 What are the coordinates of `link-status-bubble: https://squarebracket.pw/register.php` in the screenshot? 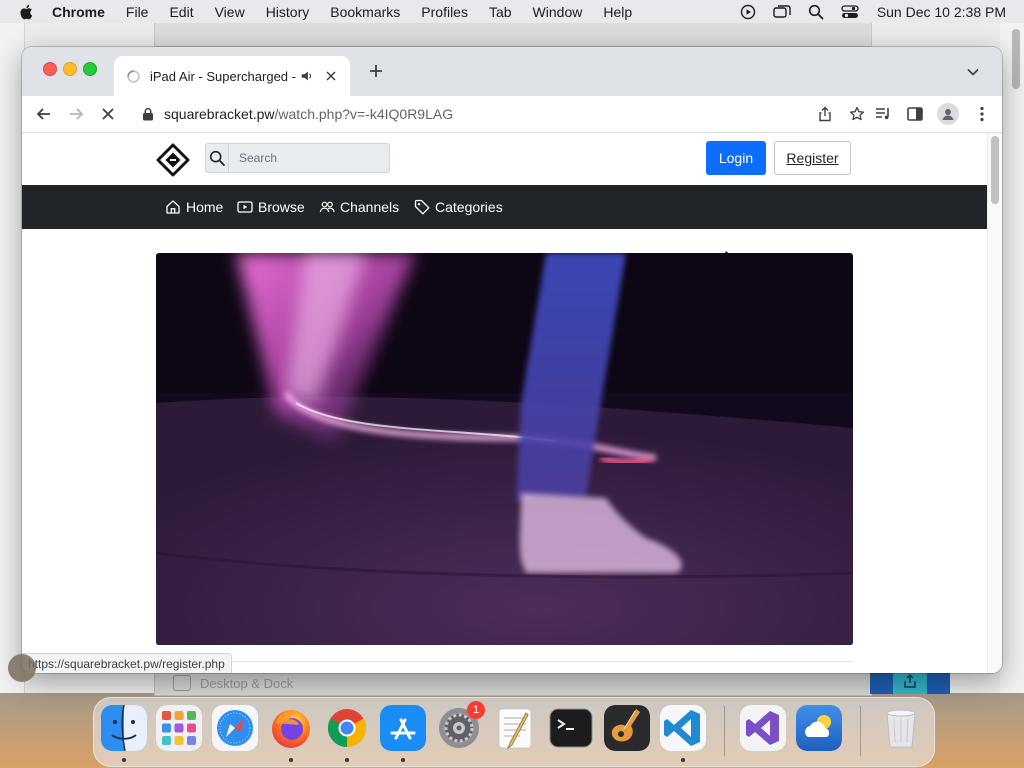 It's located at (127, 663).